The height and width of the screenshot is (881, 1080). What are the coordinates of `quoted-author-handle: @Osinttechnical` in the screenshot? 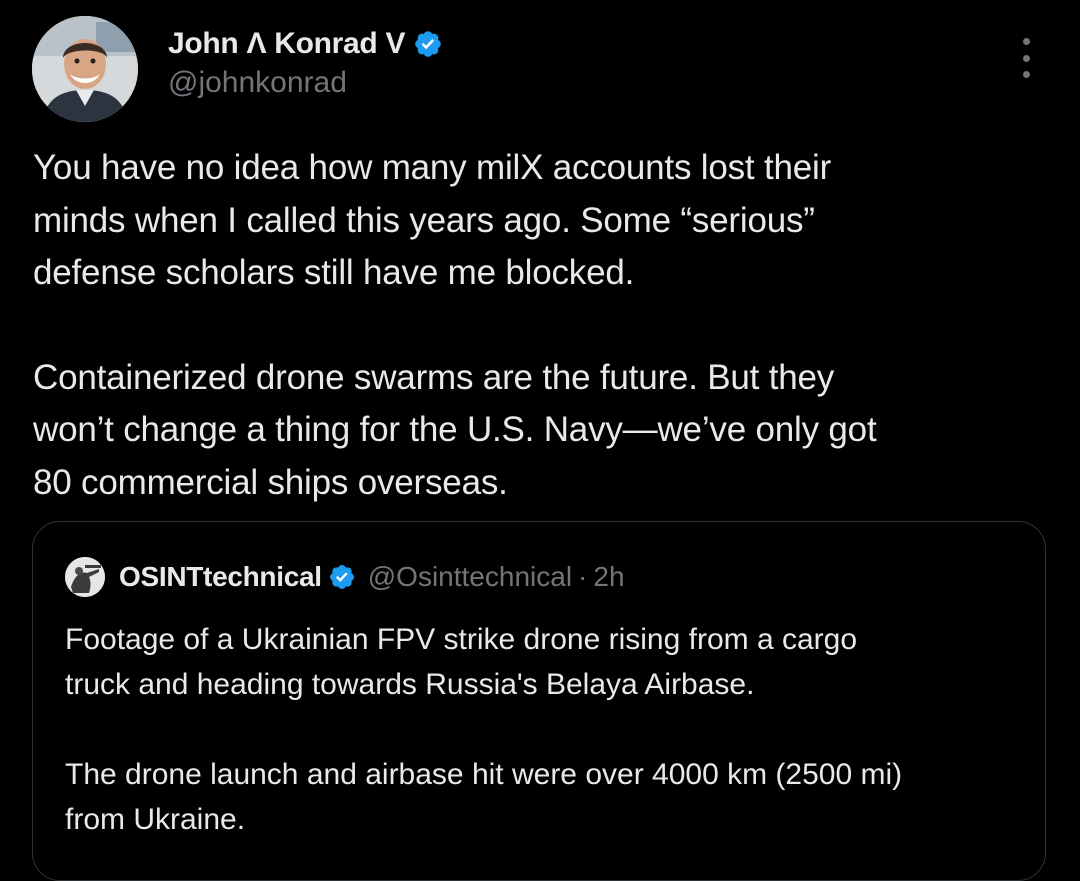 It's located at (470, 577).